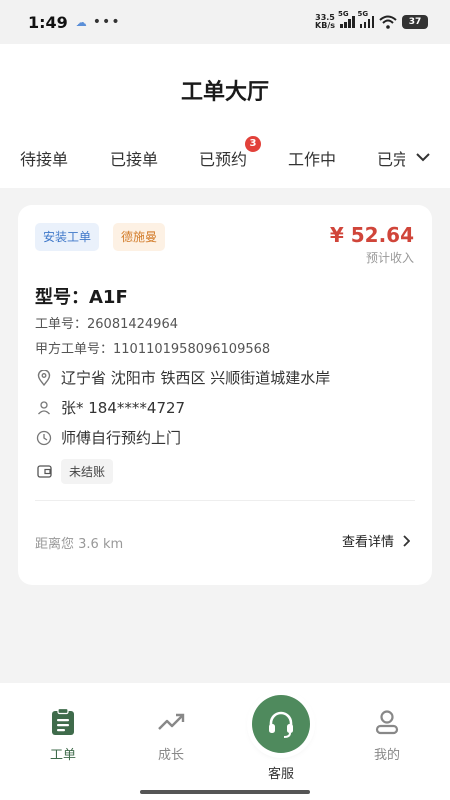 This screenshot has width=450, height=800. Describe the element at coordinates (44, 438) in the screenshot. I see `clock-icon` at that location.